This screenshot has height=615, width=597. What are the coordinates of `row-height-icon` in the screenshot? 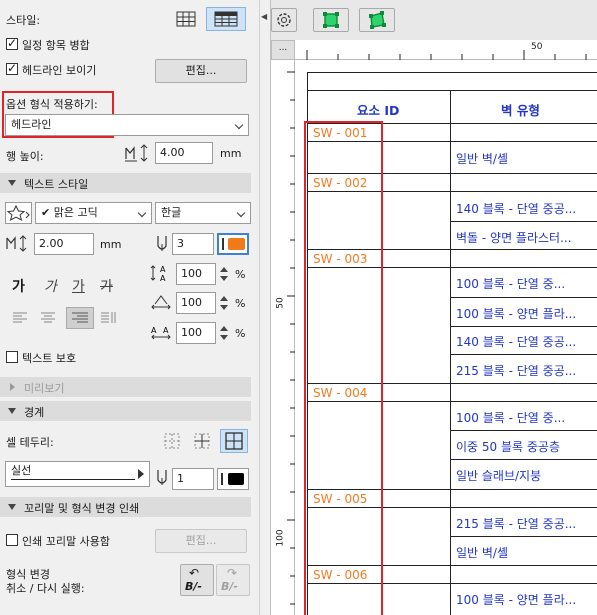 It's located at (138, 153).